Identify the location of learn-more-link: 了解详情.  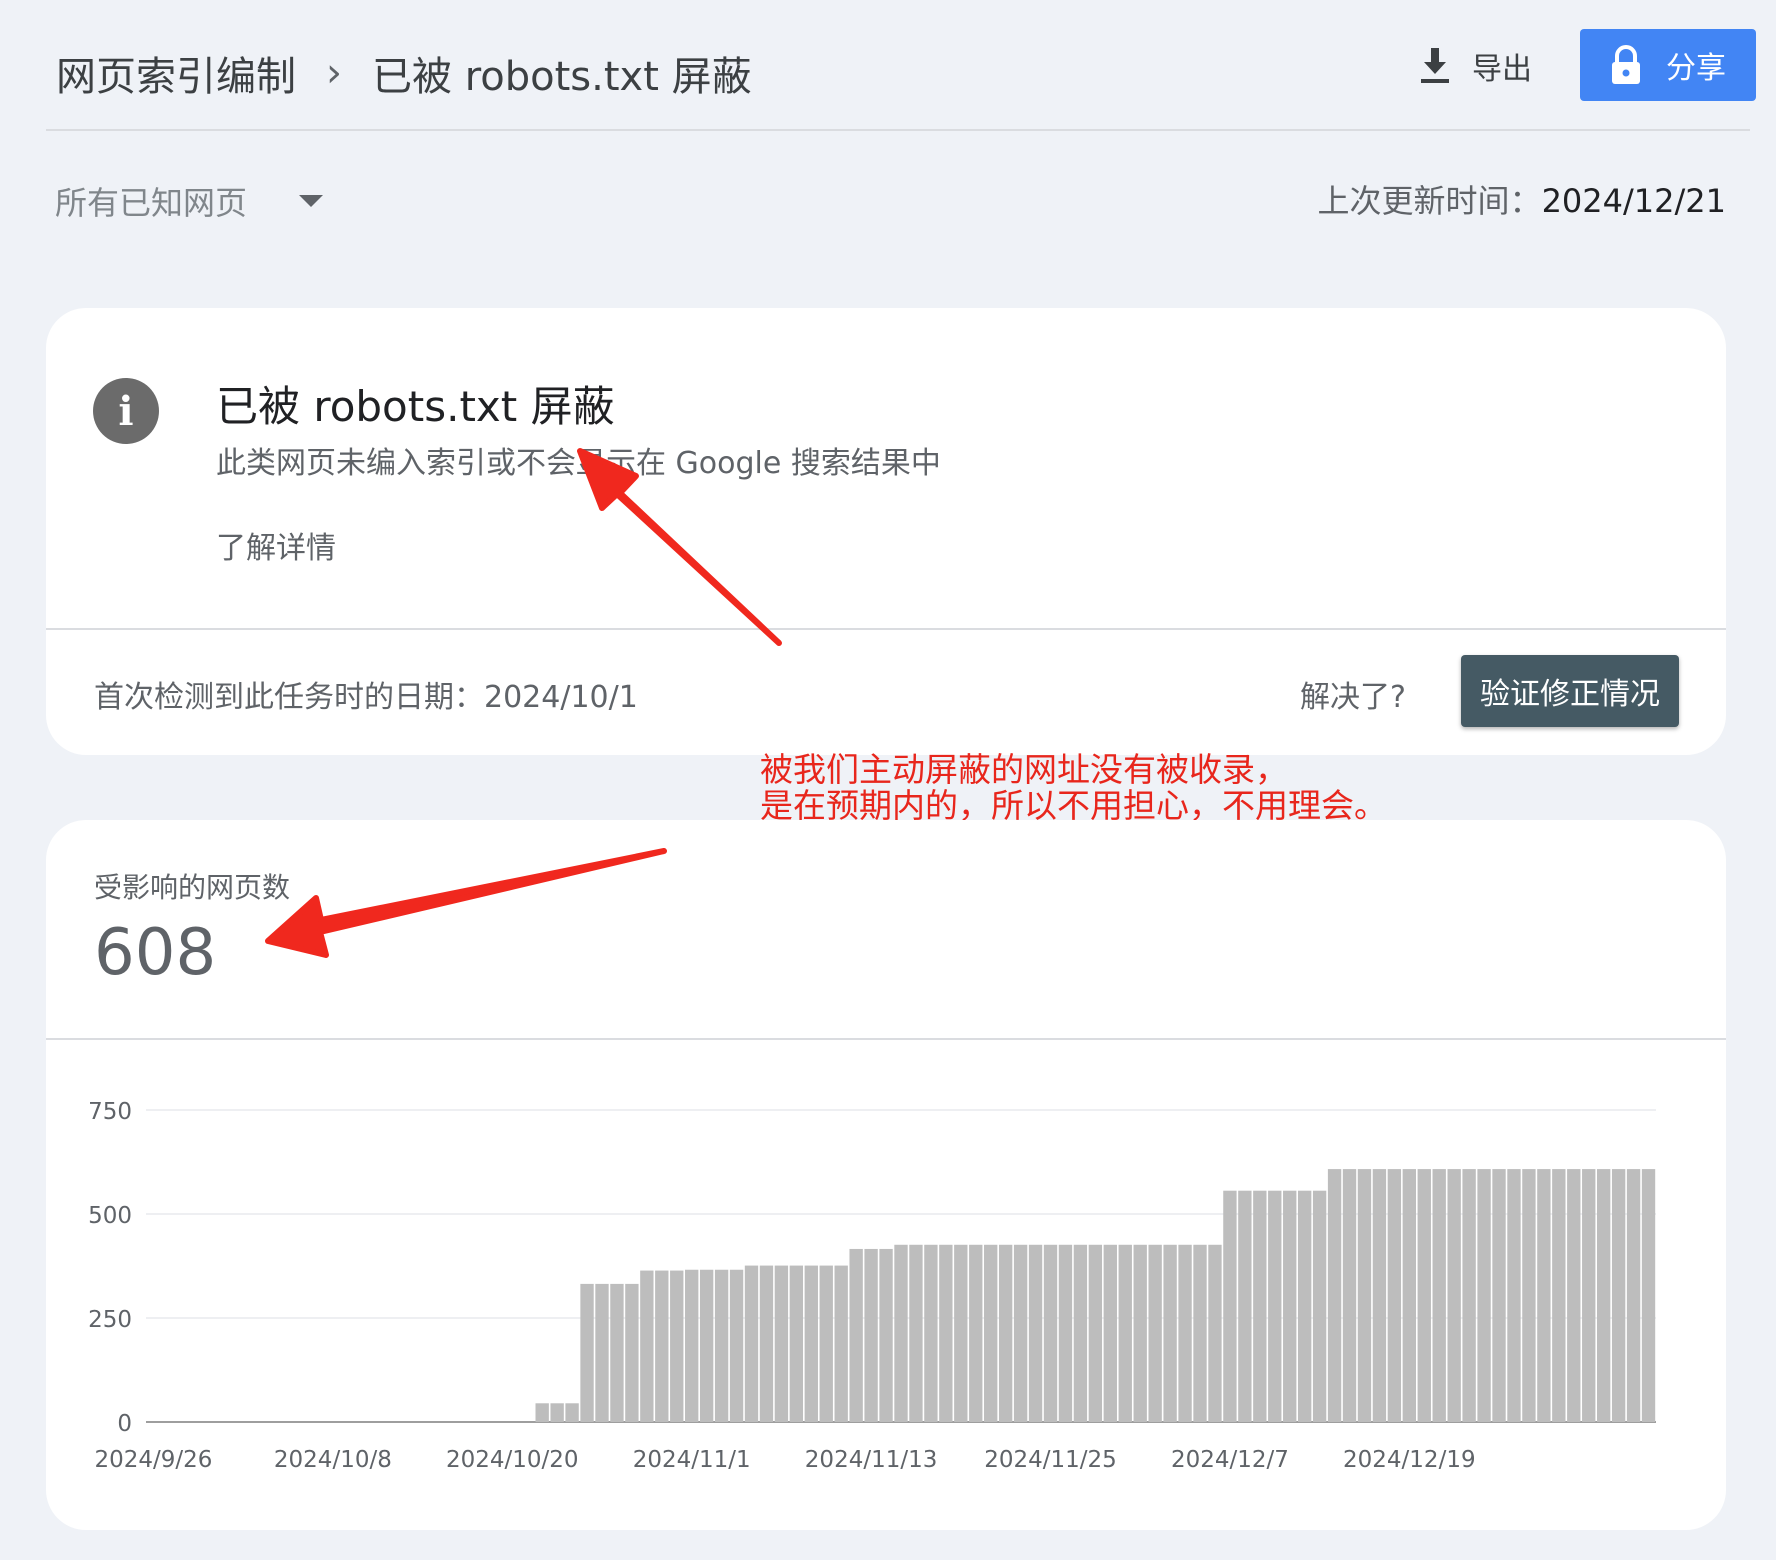
(276, 545).